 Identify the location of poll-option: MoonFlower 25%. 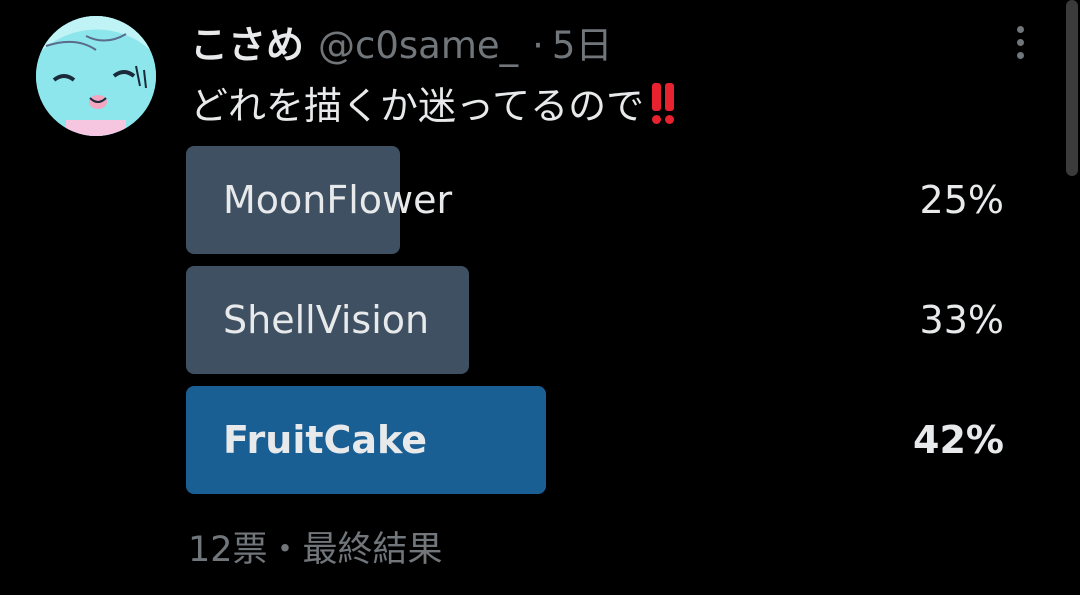
(595, 200).